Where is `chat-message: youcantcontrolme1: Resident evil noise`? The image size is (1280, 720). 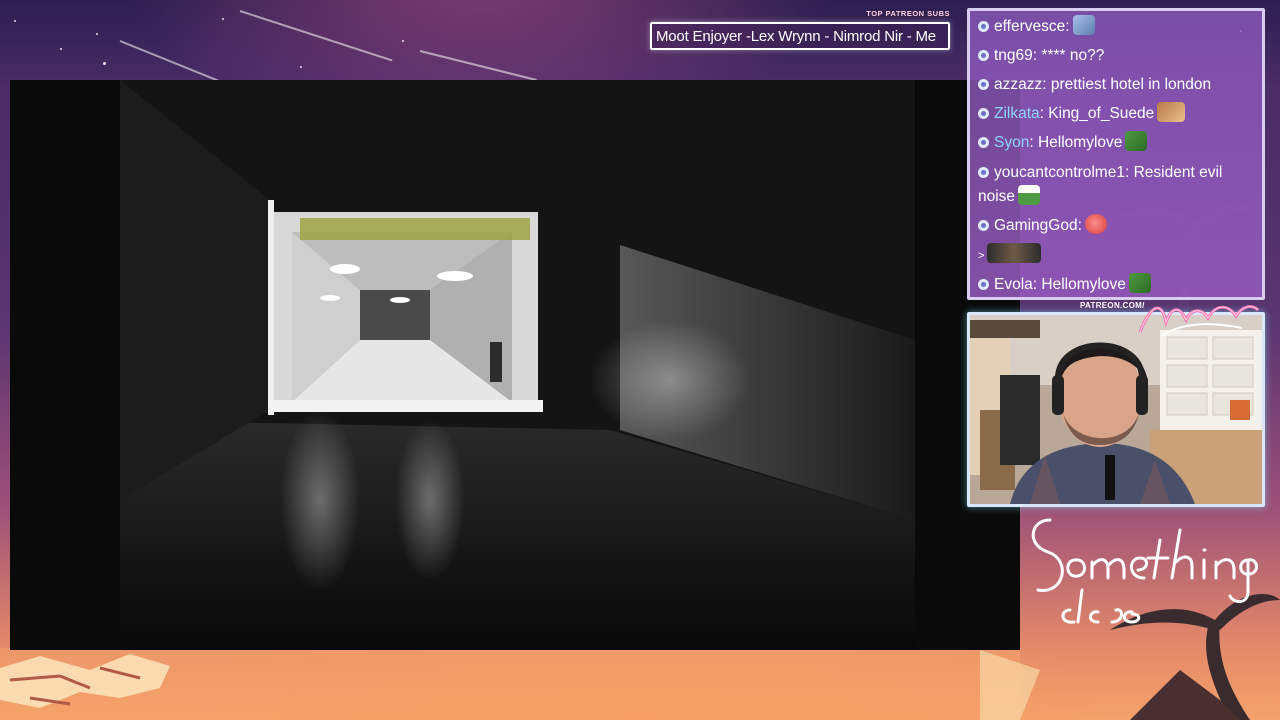 chat-message: youcantcontrolme1: Resident evil noise is located at coordinates (1100, 184).